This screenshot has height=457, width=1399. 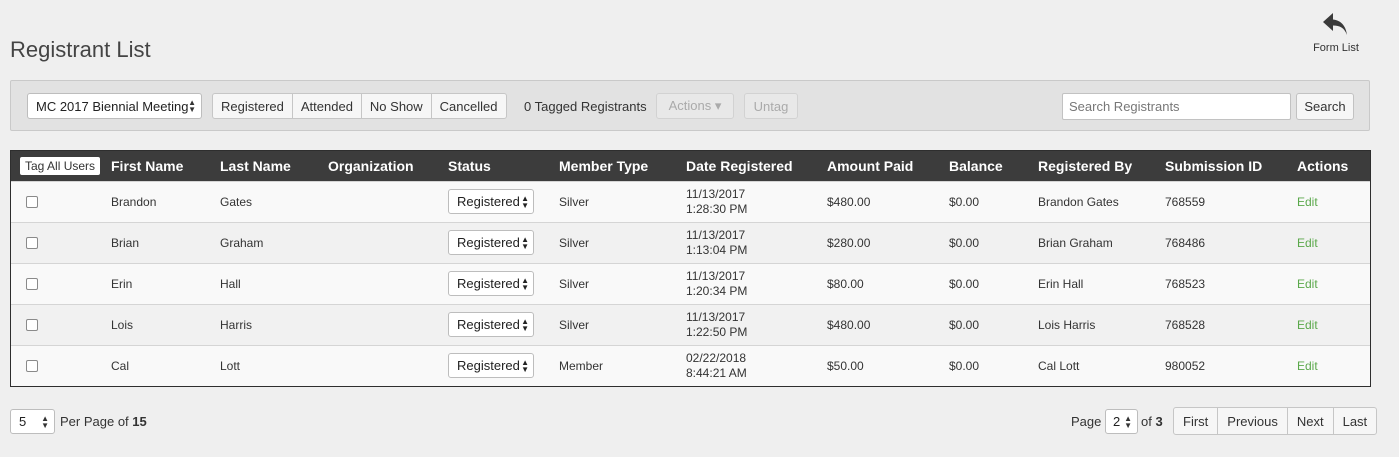 What do you see at coordinates (274, 166) in the screenshot?
I see `col-last-name: Last Name` at bounding box center [274, 166].